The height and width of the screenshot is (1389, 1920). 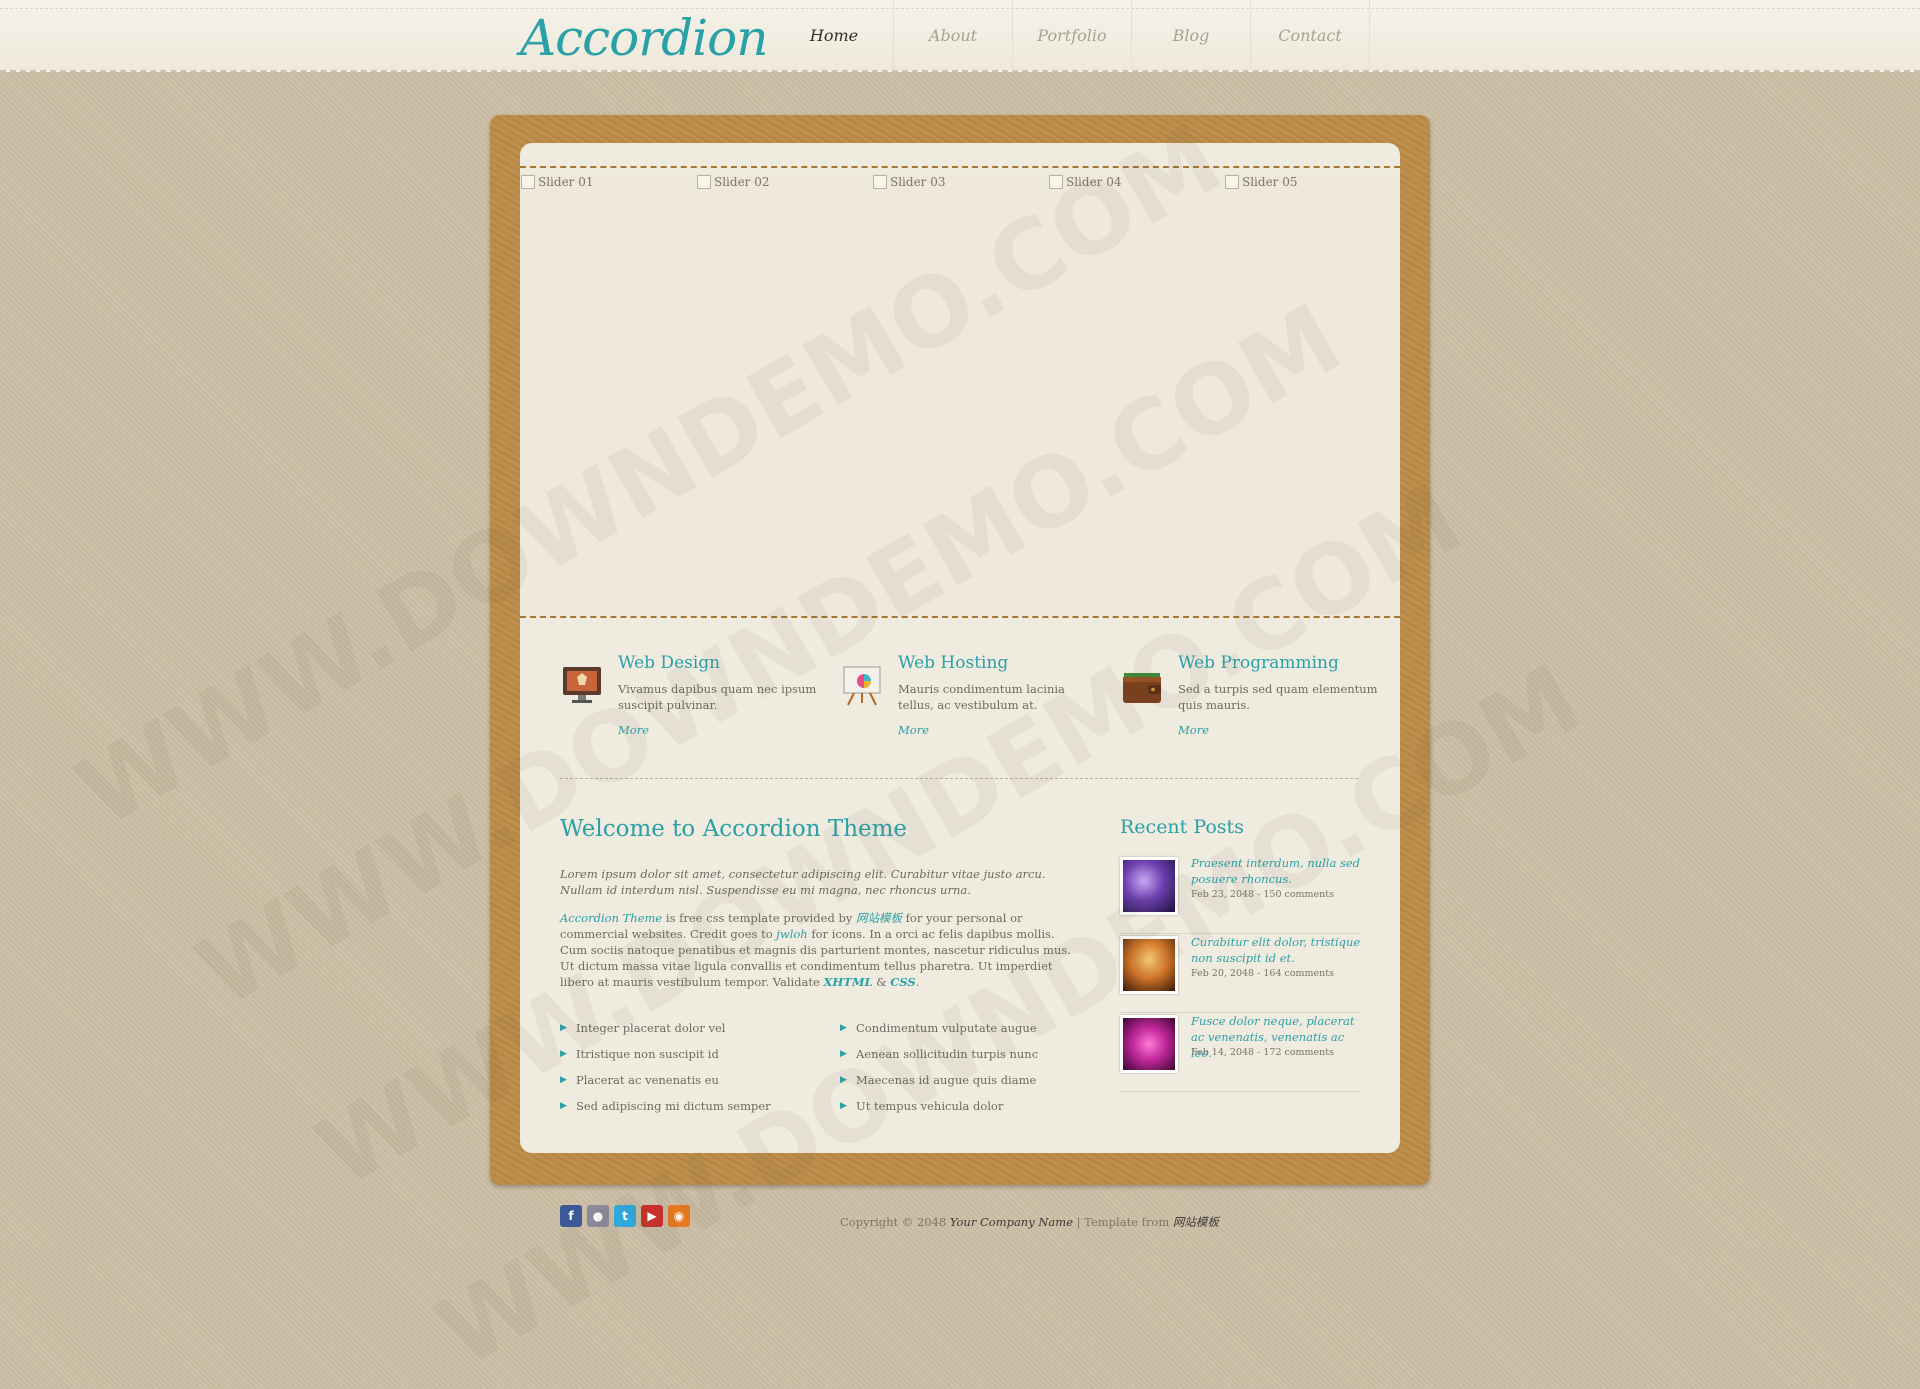 I want to click on monitor-icon, so click(x=582, y=685).